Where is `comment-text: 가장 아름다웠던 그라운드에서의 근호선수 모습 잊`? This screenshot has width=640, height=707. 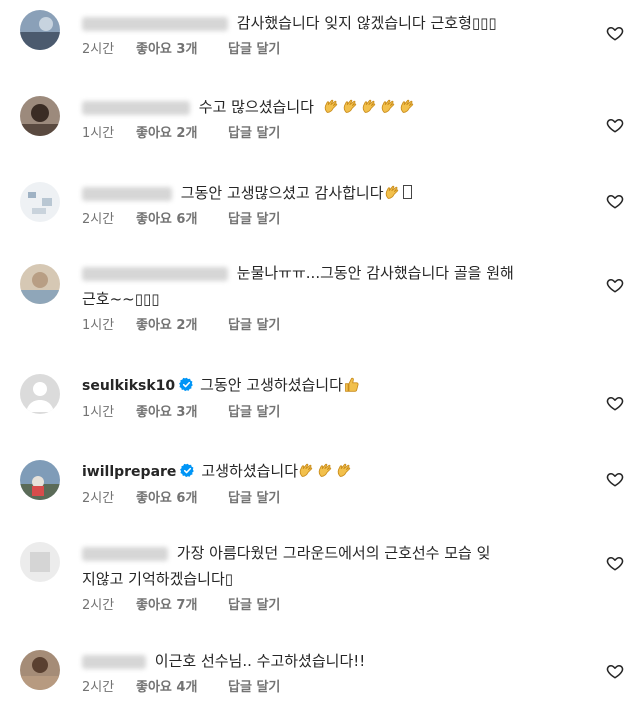 comment-text: 가장 아름다웠던 그라운드에서의 근호선수 모습 잊 is located at coordinates (333, 553).